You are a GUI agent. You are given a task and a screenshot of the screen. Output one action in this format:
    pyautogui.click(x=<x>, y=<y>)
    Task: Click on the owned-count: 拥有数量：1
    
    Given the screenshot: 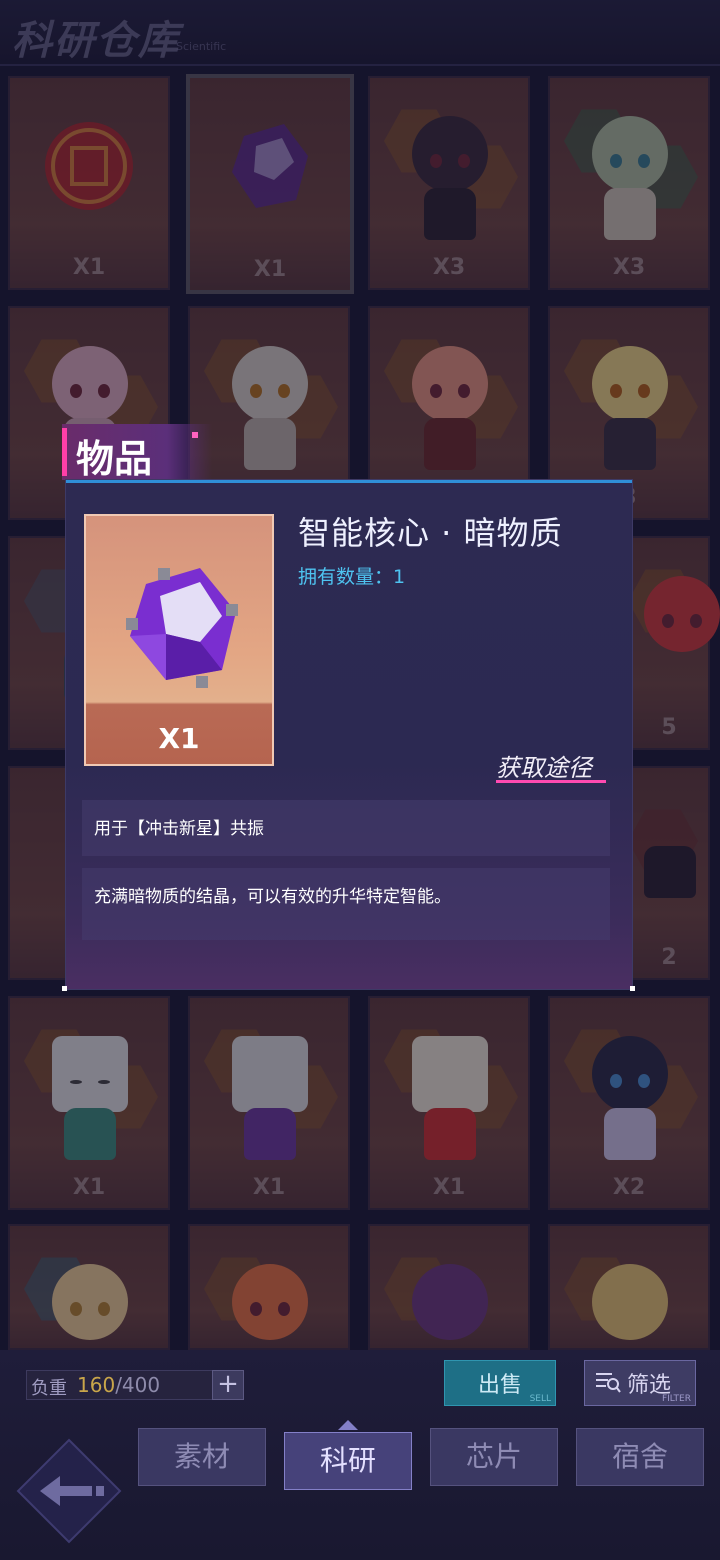 What is the action you would take?
    pyautogui.click(x=351, y=575)
    